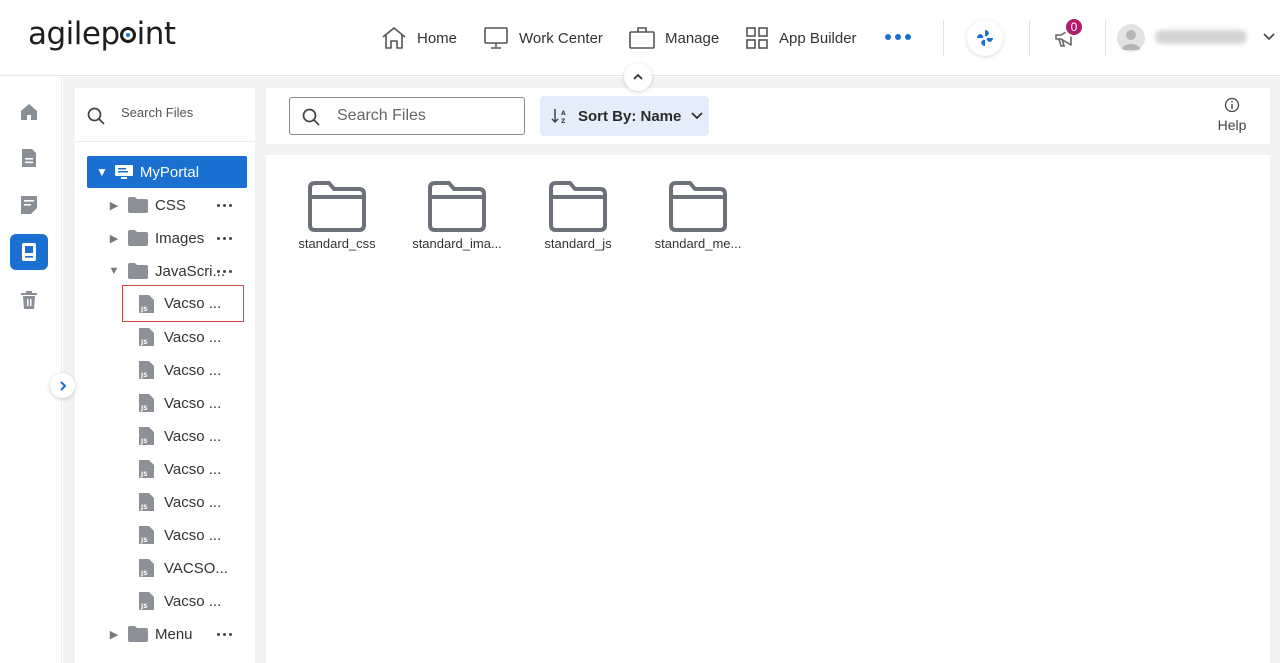 The height and width of the screenshot is (663, 1280). I want to click on home-icon, so click(29, 112).